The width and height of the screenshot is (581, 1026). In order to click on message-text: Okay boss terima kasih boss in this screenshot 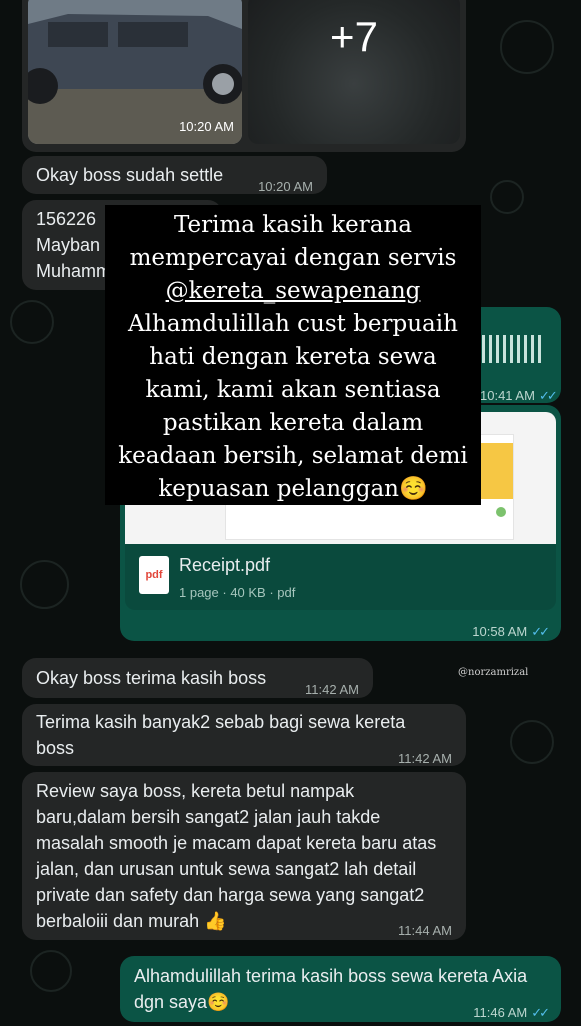, I will do `click(151, 678)`.